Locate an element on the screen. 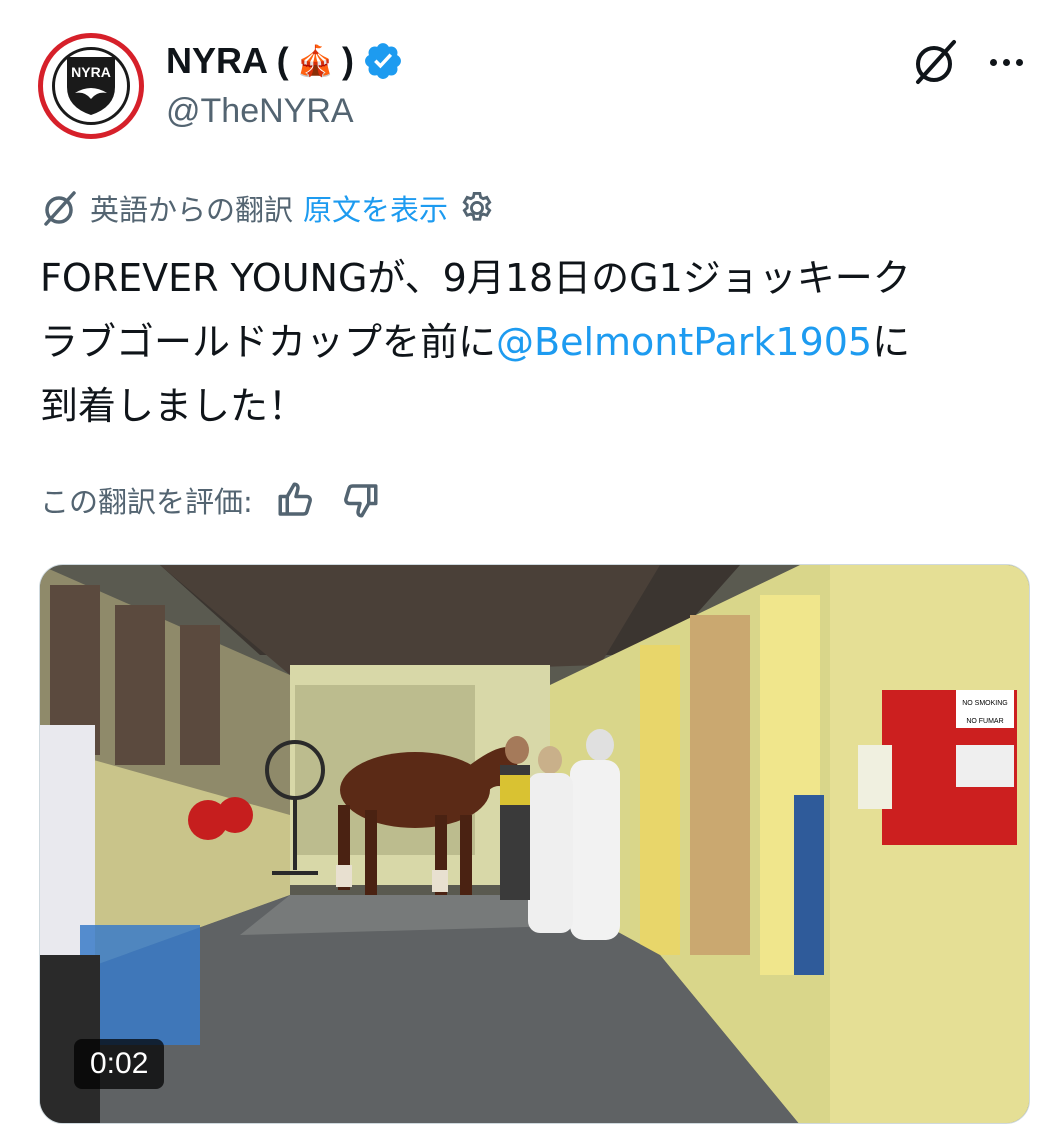  tweet-text-line-2-post: に is located at coordinates (891, 342).